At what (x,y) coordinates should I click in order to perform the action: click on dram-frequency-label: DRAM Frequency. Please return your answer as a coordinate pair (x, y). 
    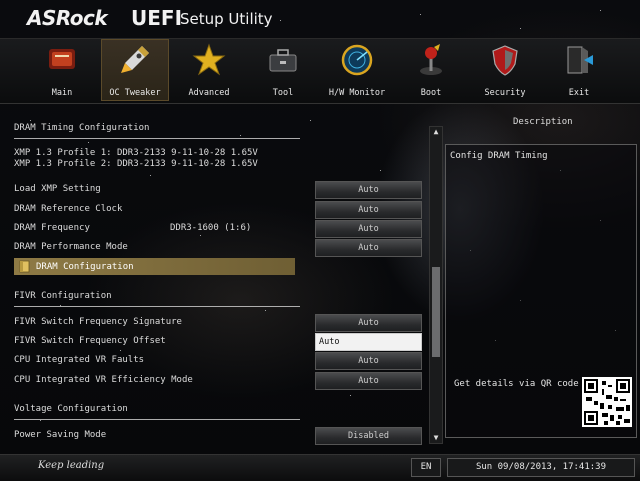
    Looking at the image, I should click on (52, 228).